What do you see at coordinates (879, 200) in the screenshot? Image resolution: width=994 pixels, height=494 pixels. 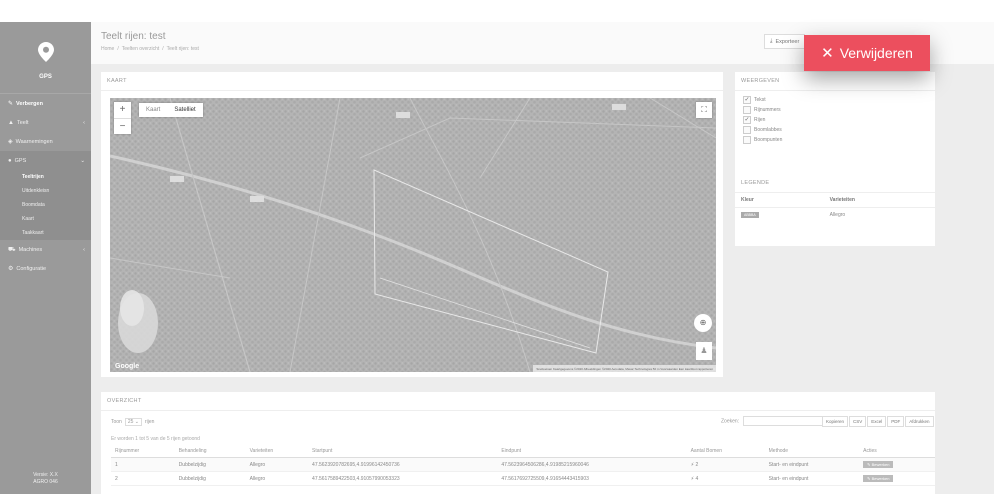 I see `legend-column-header: Varieteiten` at bounding box center [879, 200].